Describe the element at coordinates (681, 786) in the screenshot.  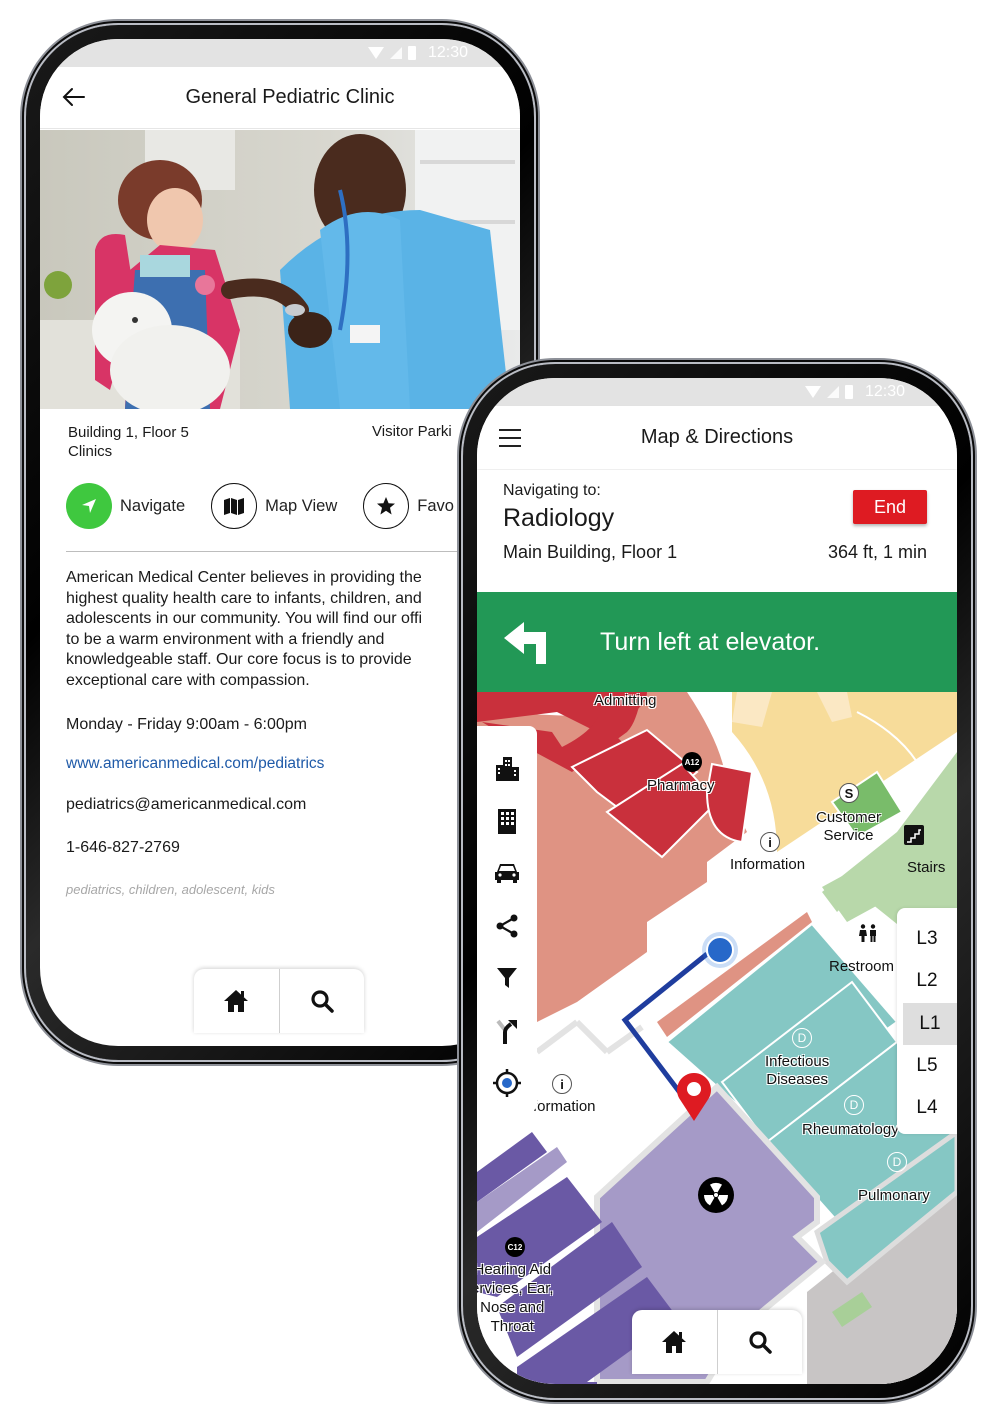
I see `map-label-pharmacy: Pharmacy` at that location.